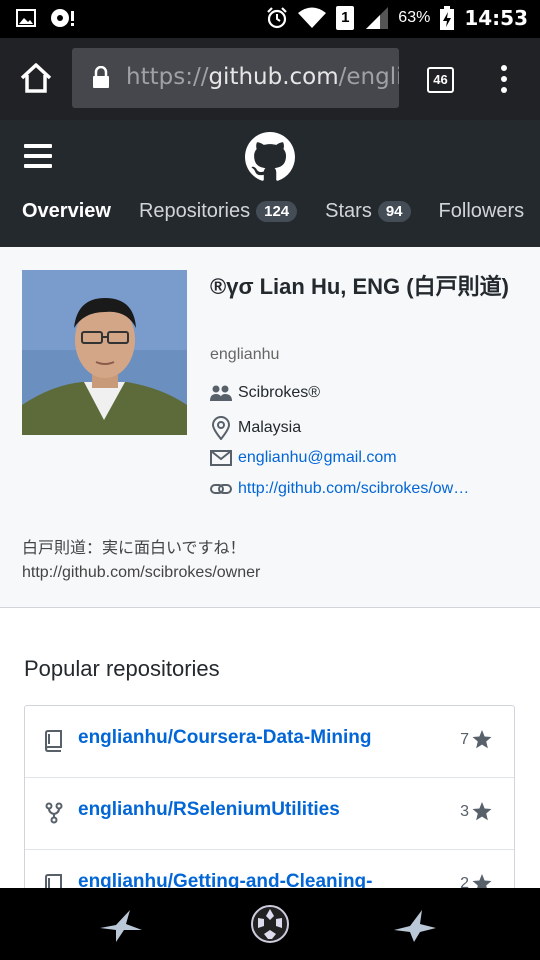 Image resolution: width=540 pixels, height=960 pixels. I want to click on profile-username: englianhu, so click(245, 354).